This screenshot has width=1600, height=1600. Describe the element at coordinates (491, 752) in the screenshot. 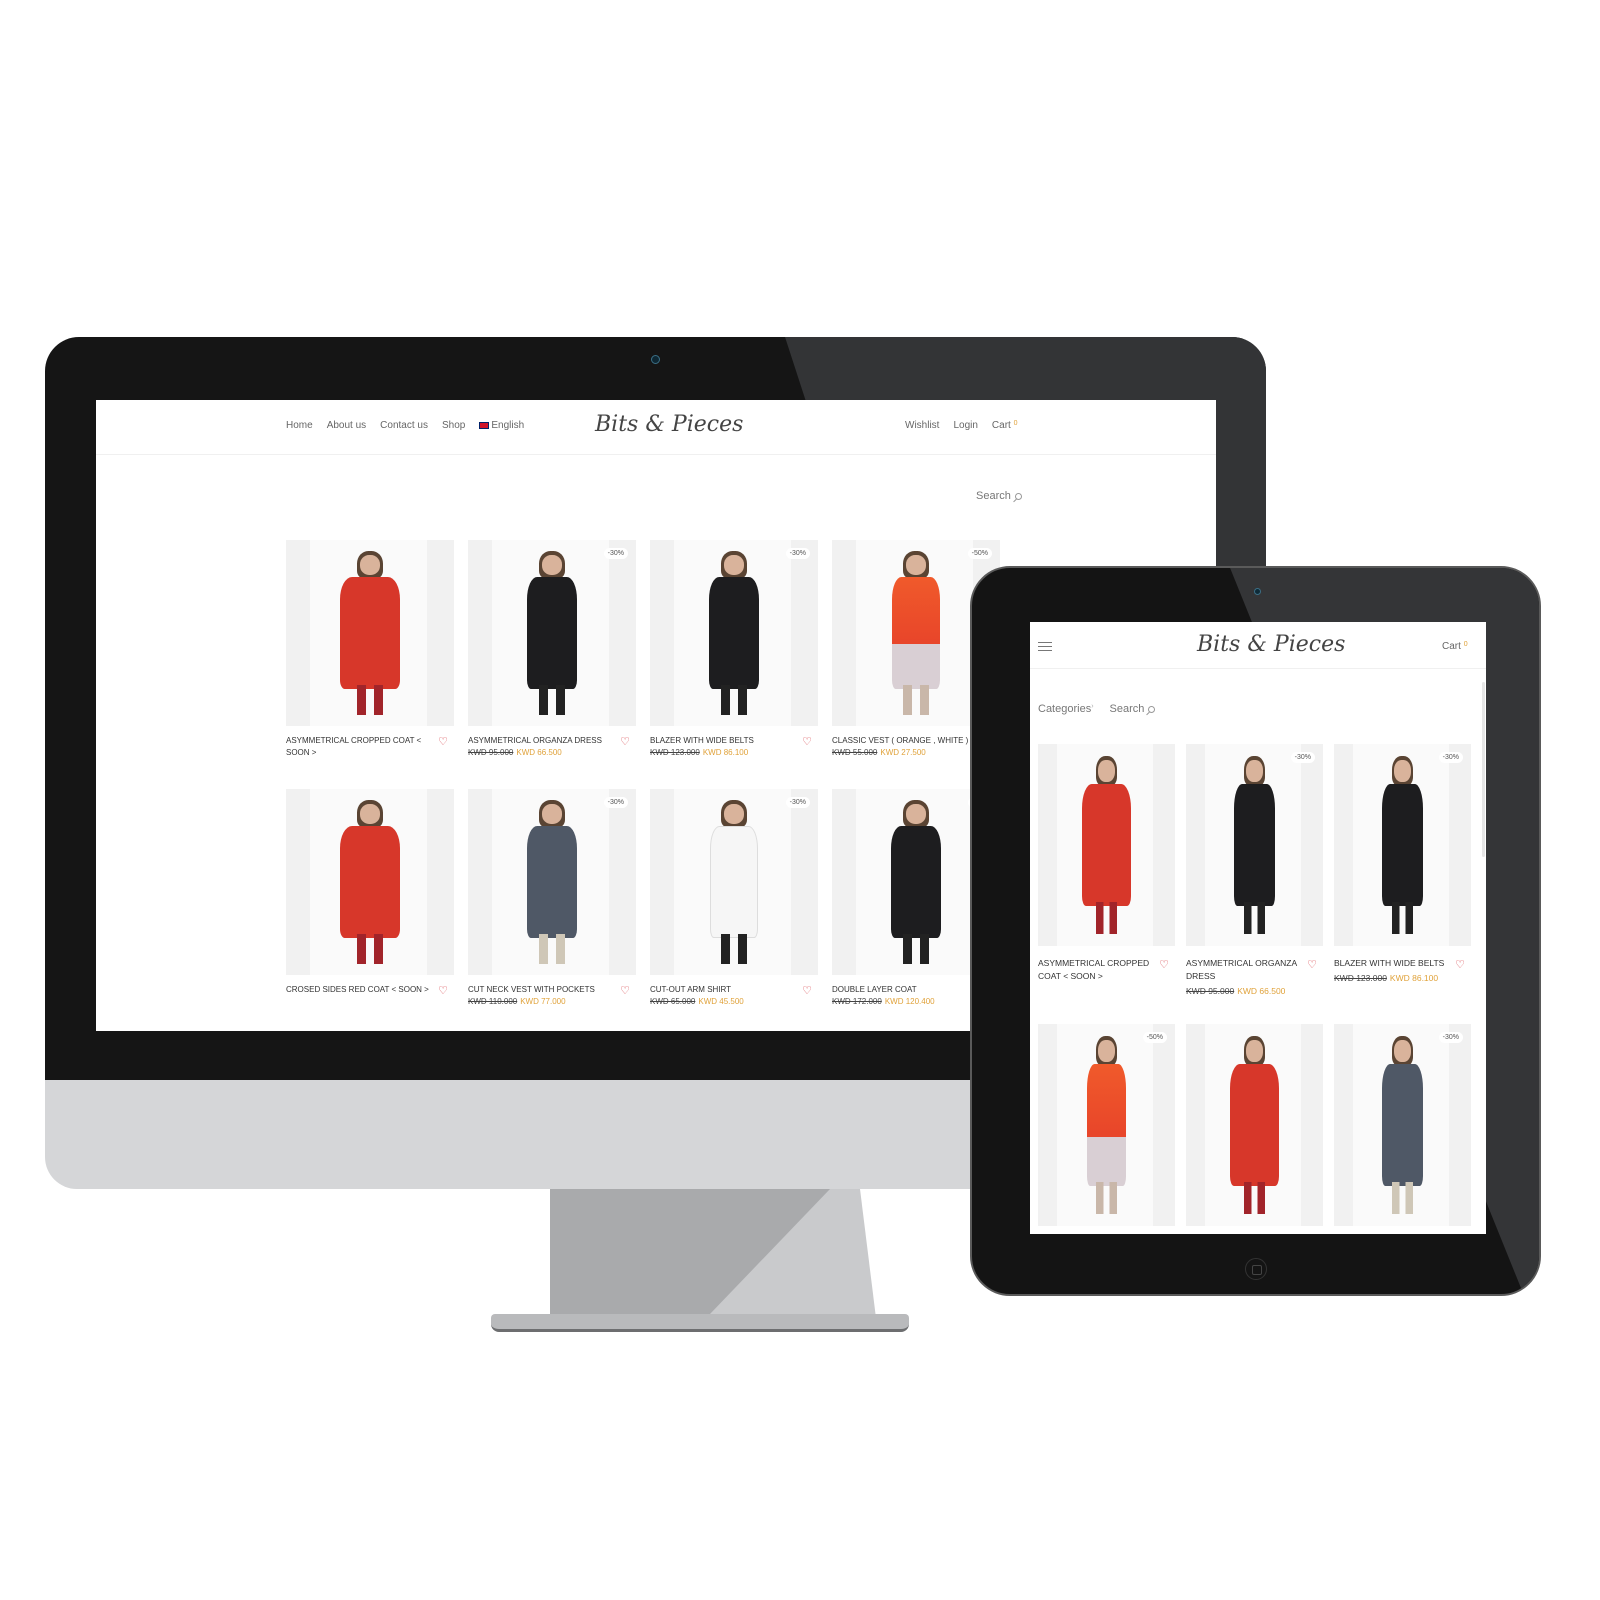

I see `old-price: KWD 95.000` at that location.